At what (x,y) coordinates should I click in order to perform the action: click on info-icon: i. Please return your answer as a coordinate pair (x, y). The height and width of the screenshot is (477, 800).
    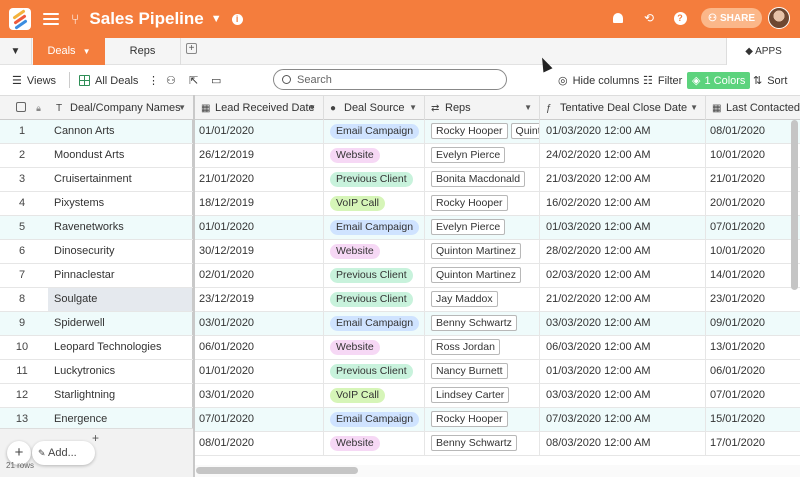
    Looking at the image, I should click on (237, 19).